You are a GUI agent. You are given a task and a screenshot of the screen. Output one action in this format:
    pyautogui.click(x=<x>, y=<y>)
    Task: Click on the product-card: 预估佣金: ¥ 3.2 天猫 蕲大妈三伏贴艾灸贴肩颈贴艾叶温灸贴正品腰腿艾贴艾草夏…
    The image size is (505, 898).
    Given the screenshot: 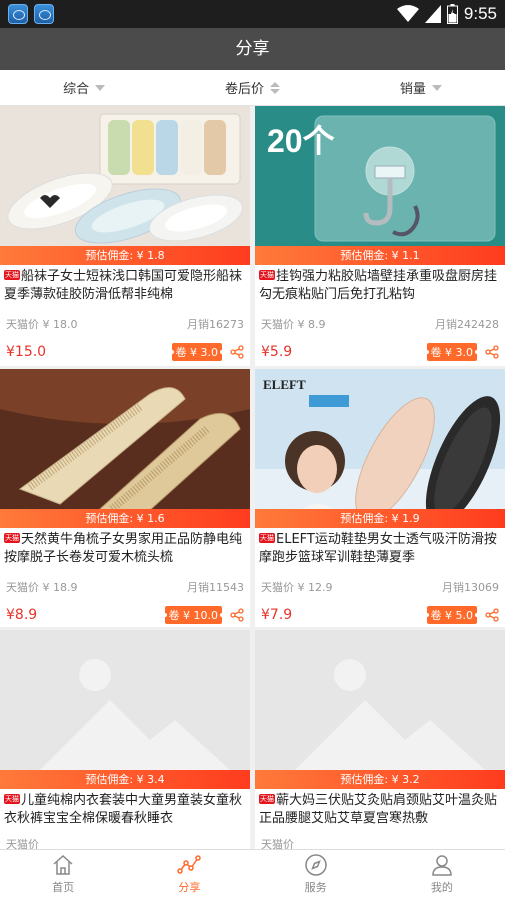 What is the action you would take?
    pyautogui.click(x=380, y=739)
    